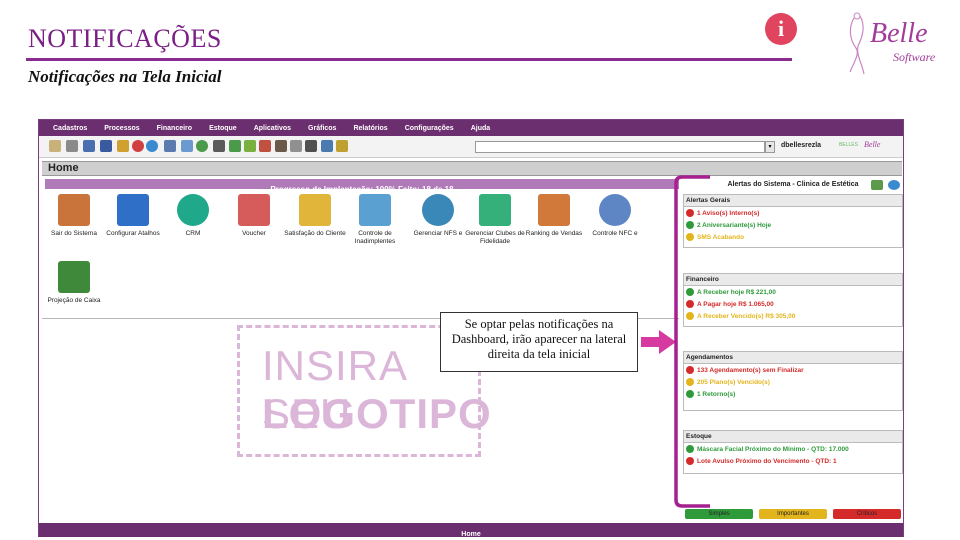  What do you see at coordinates (254, 233) in the screenshot?
I see `tile-label: Voucher` at bounding box center [254, 233].